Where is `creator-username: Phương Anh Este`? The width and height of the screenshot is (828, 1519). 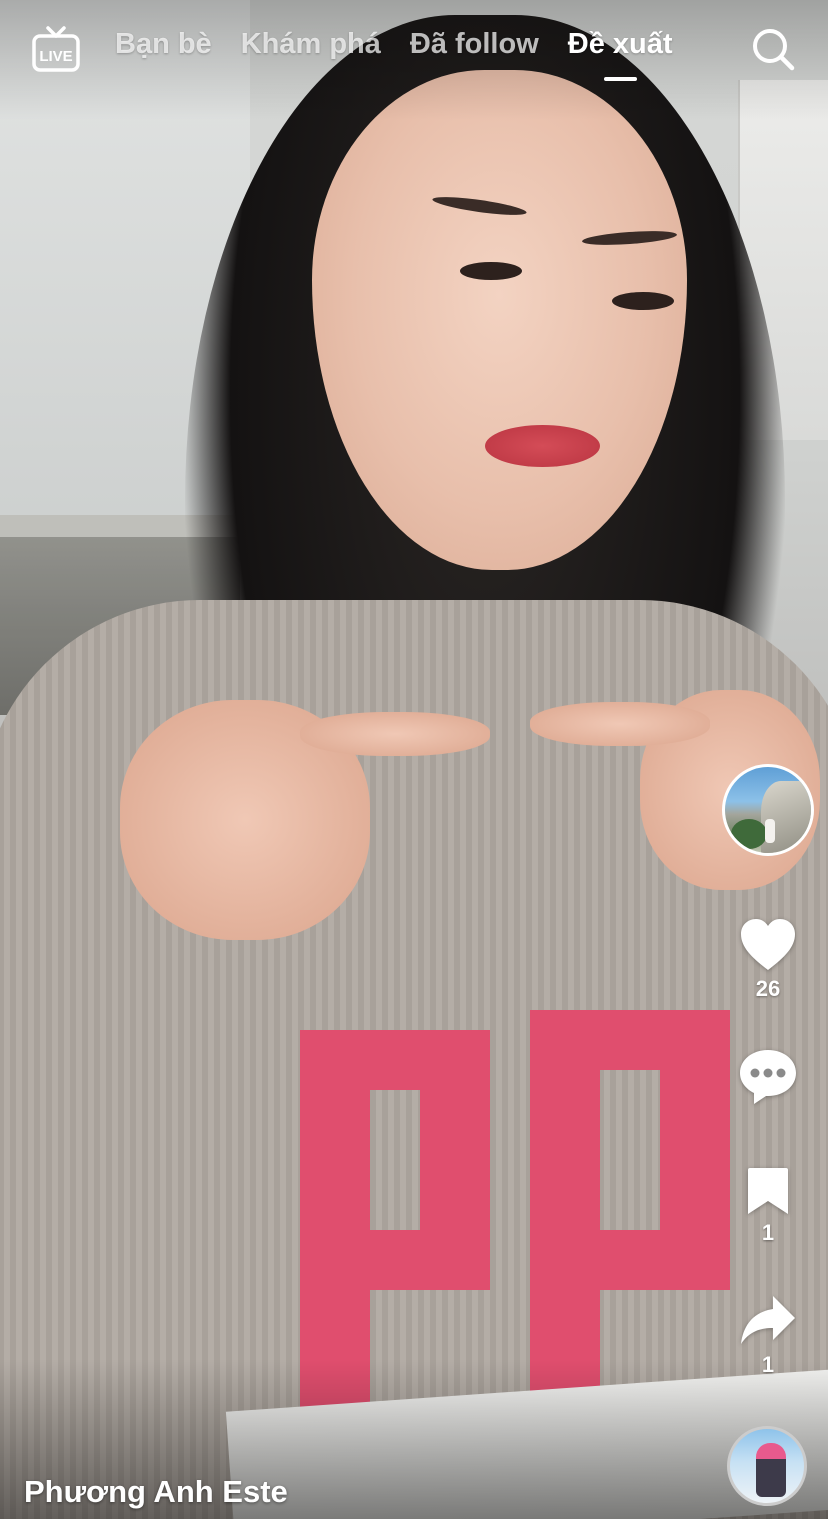 creator-username: Phương Anh Este is located at coordinates (156, 1492).